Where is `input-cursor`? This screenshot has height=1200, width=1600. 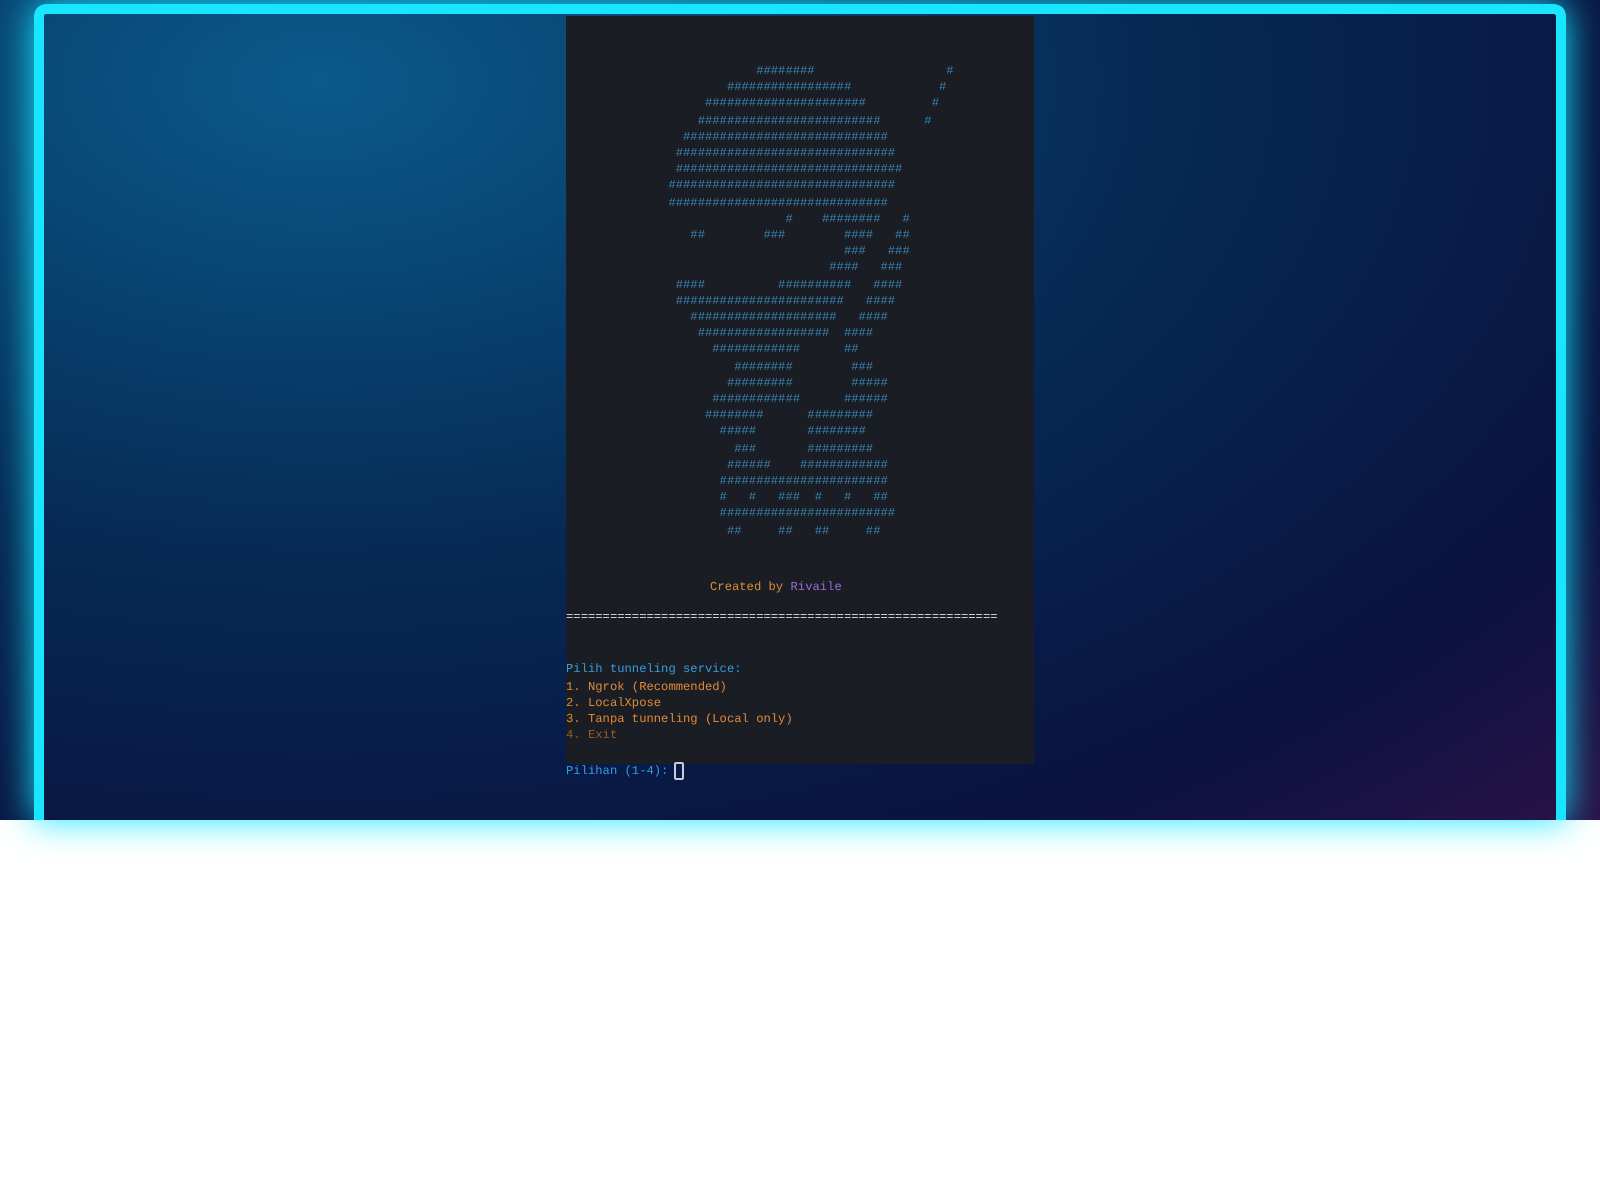
input-cursor is located at coordinates (679, 771).